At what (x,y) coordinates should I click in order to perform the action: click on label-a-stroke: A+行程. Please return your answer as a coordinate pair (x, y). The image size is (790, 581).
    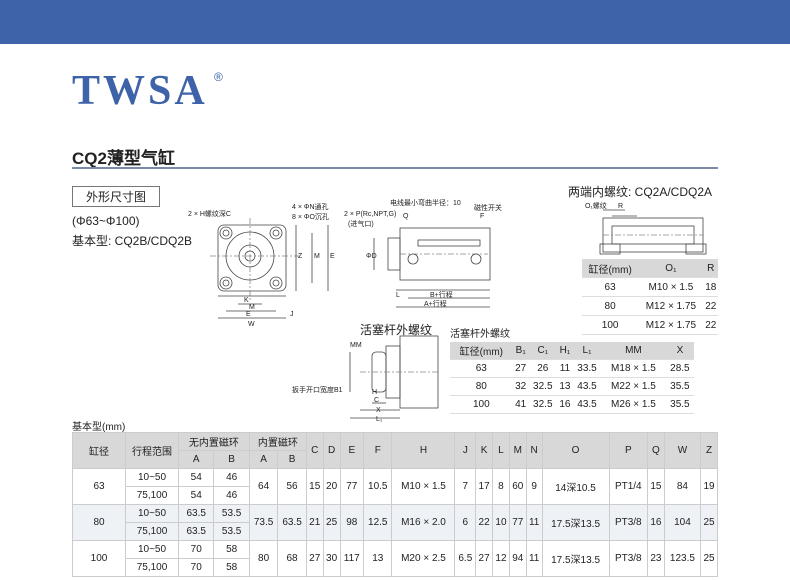
    Looking at the image, I should click on (435, 303).